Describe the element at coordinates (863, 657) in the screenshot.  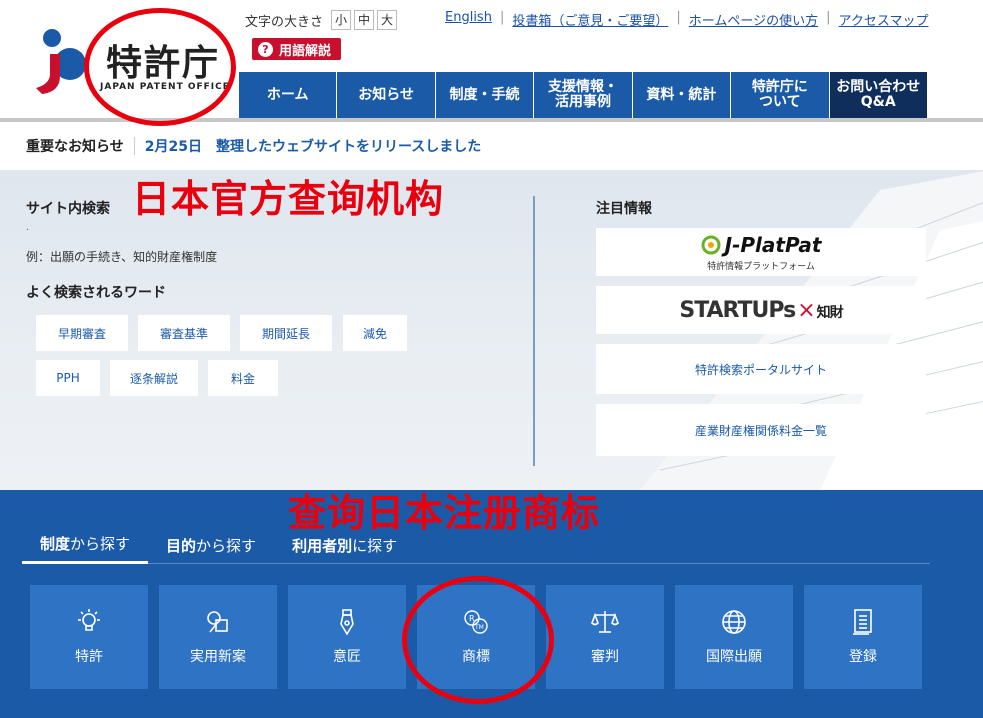
I see `category-label: 登録` at that location.